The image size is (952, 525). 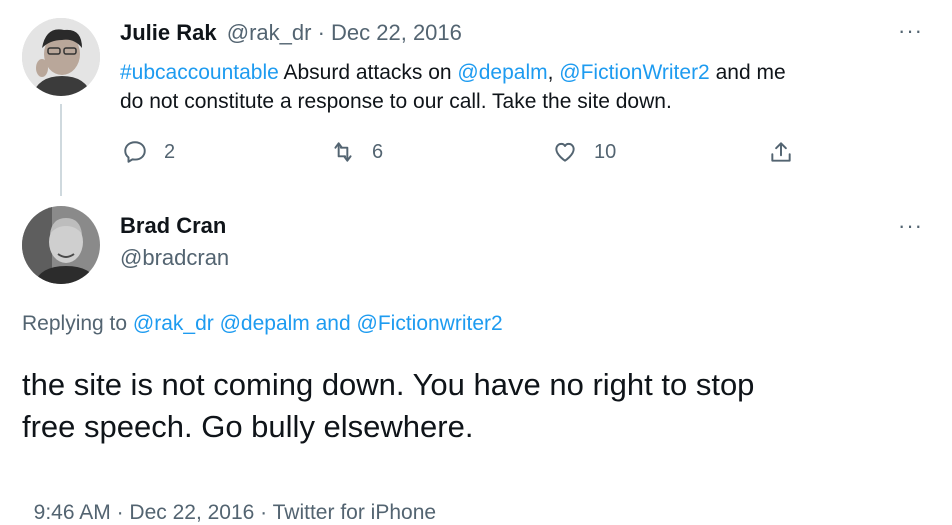 What do you see at coordinates (634, 72) in the screenshot?
I see `mention-fictionwriter2: @FictionWriter2` at bounding box center [634, 72].